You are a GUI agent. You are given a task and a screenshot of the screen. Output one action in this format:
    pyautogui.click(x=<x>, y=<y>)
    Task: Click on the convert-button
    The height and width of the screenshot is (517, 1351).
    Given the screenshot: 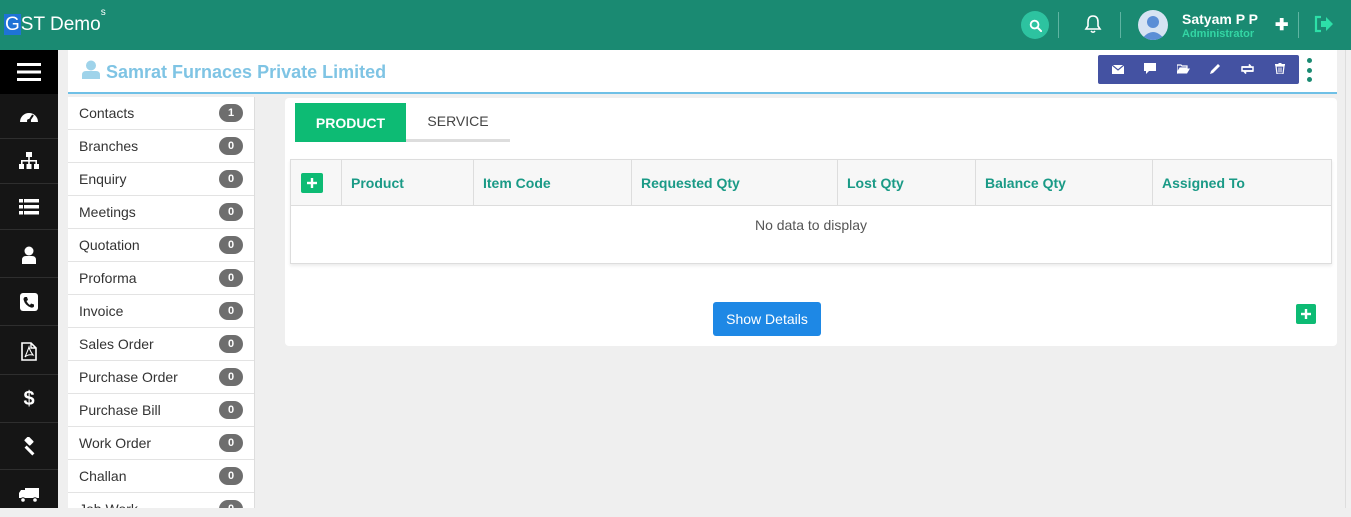 What is the action you would take?
    pyautogui.click(x=1248, y=70)
    